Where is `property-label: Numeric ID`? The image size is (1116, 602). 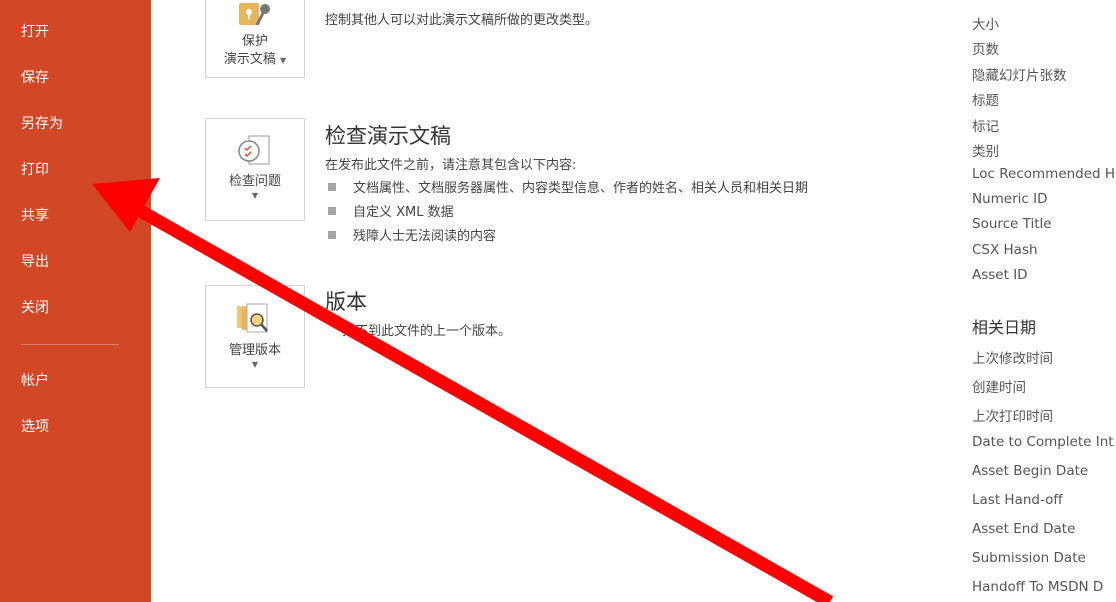 property-label: Numeric ID is located at coordinates (1010, 199).